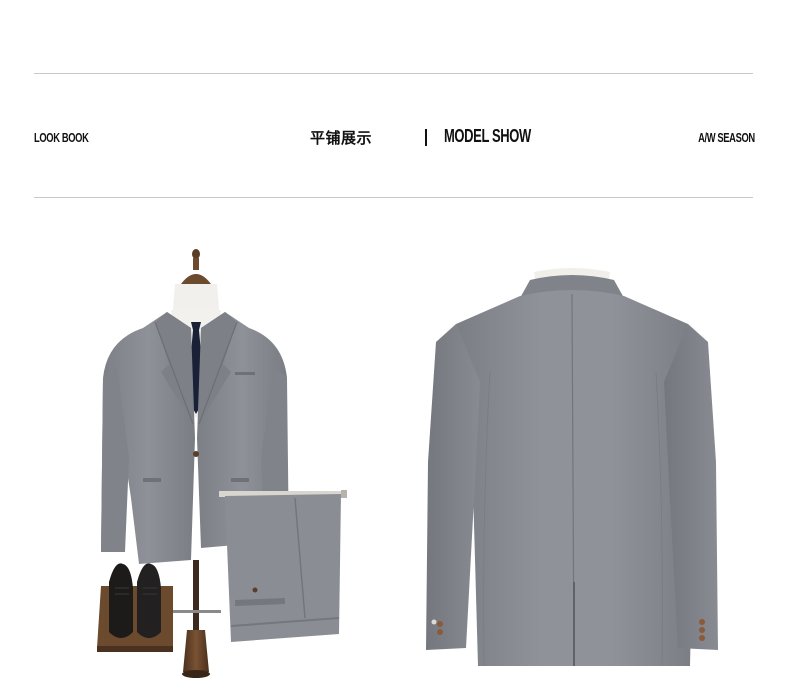 The width and height of the screenshot is (790, 689). I want to click on top-divider-line, so click(393, 73).